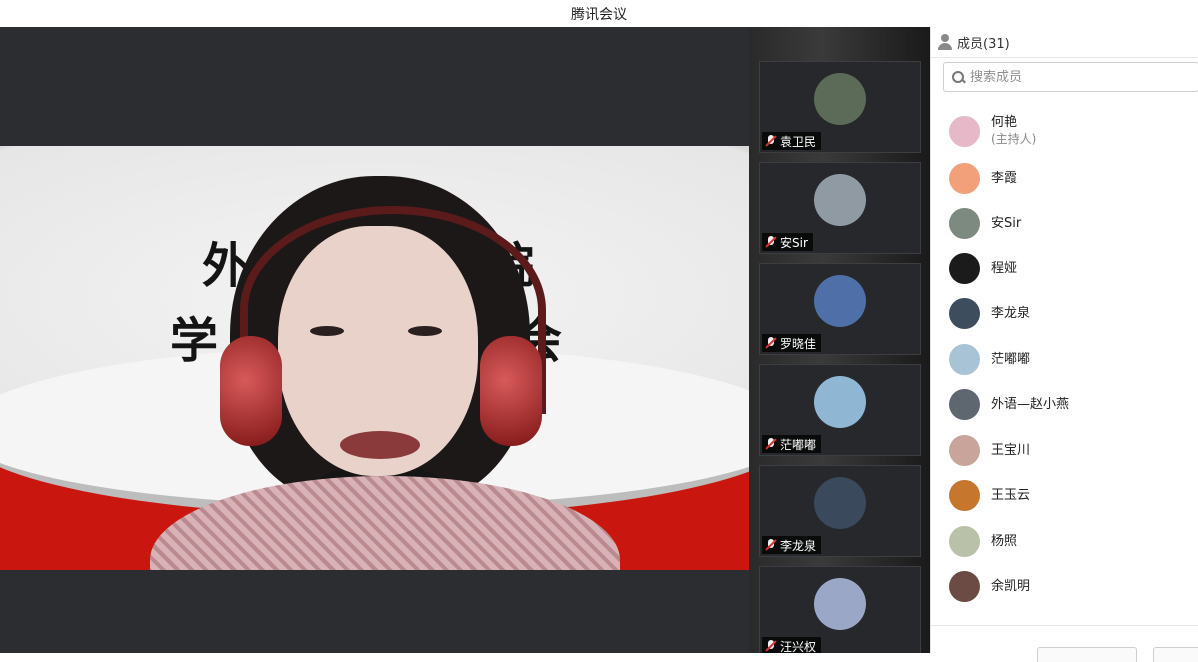 The height and width of the screenshot is (662, 1198). Describe the element at coordinates (1006, 223) in the screenshot. I see `member-name: 安Sir` at that location.